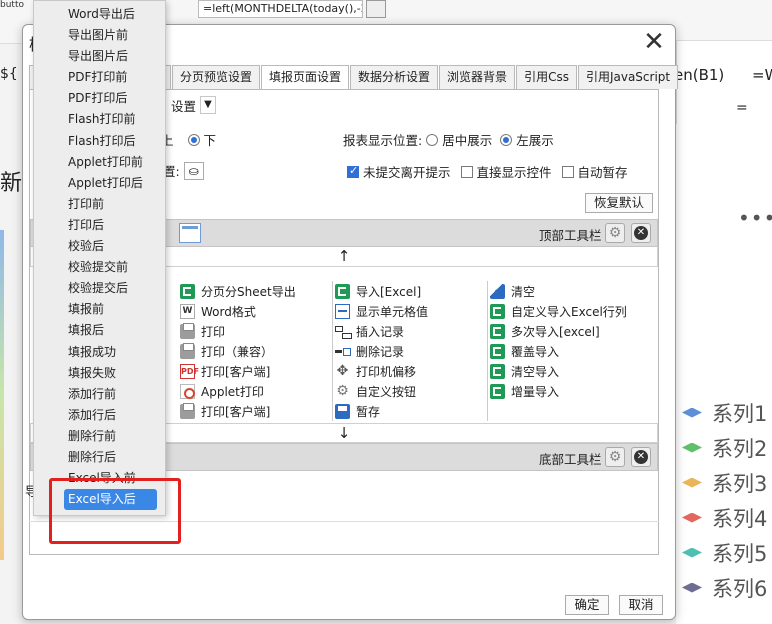  I want to click on legend-item: 系列2, so click(724, 447).